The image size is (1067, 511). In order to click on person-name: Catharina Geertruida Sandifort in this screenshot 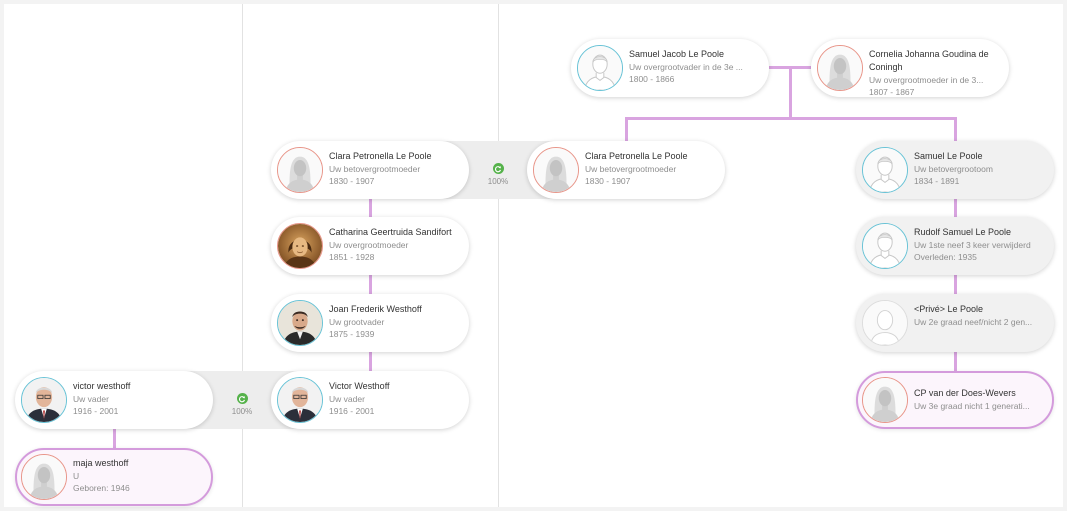, I will do `click(390, 232)`.